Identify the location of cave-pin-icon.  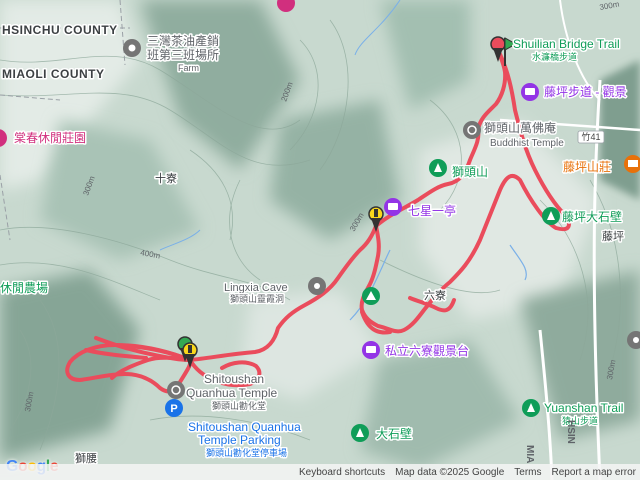
(317, 286).